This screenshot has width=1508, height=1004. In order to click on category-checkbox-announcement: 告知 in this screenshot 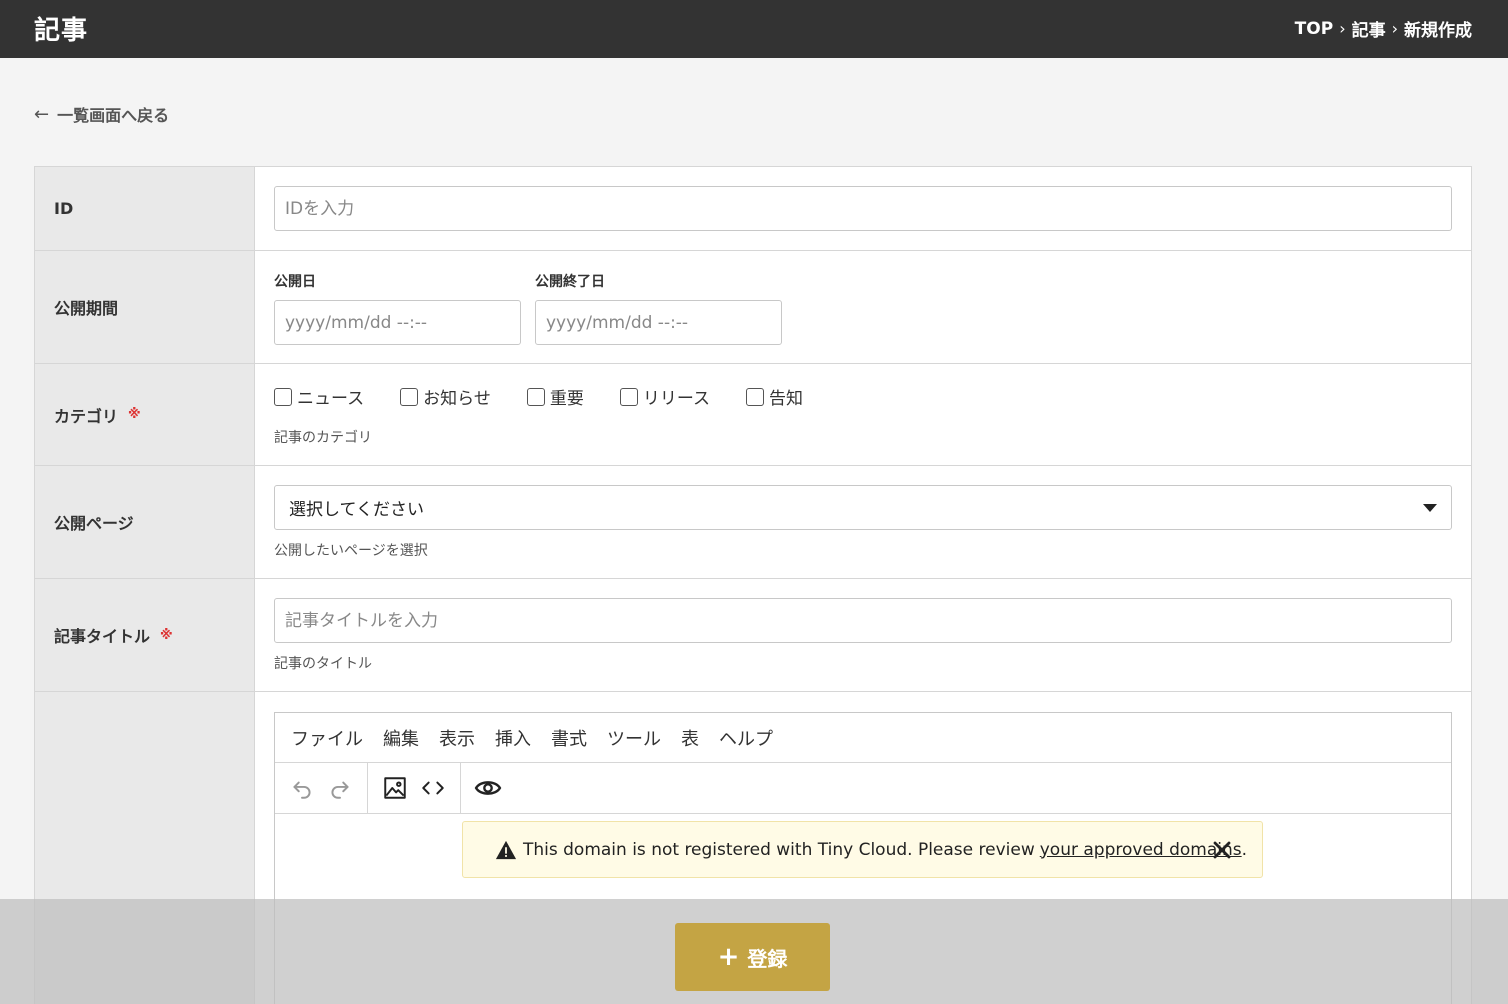, I will do `click(774, 396)`.